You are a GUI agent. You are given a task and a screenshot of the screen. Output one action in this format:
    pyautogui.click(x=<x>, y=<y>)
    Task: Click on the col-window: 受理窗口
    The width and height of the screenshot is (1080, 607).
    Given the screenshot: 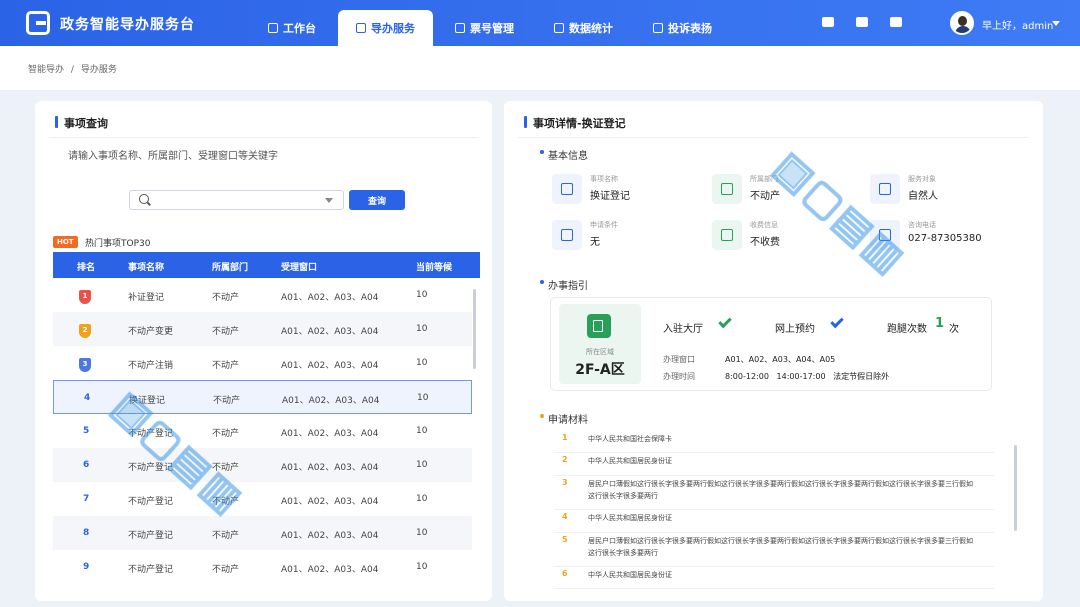 What is the action you would take?
    pyautogui.click(x=299, y=268)
    